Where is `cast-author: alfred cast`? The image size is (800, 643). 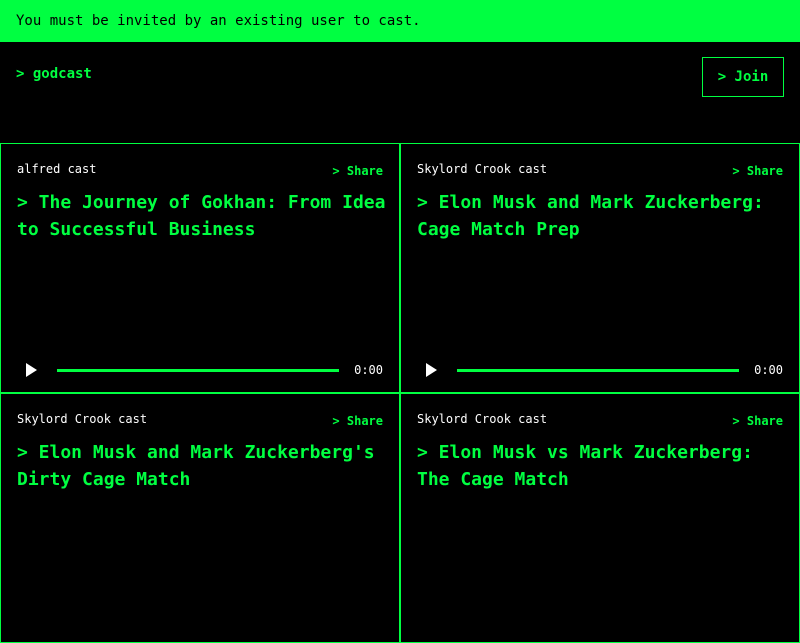
cast-author: alfred cast is located at coordinates (57, 169).